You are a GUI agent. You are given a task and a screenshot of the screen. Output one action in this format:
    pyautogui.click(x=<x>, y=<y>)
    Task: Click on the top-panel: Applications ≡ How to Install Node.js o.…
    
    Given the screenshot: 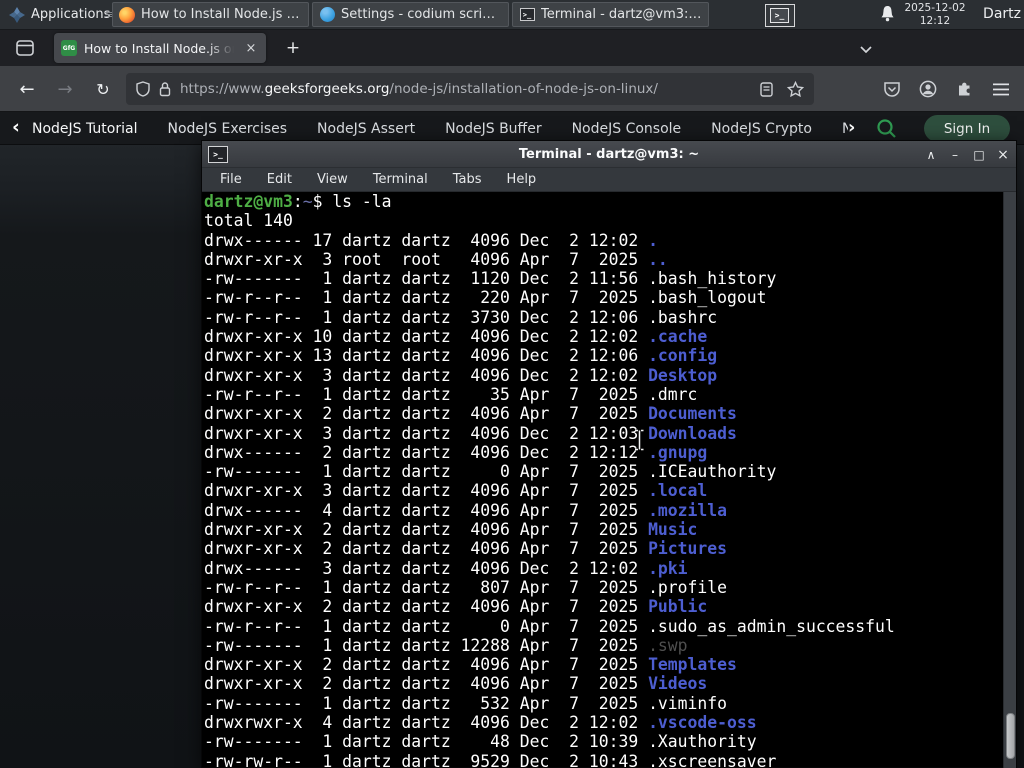 What is the action you would take?
    pyautogui.click(x=512, y=15)
    